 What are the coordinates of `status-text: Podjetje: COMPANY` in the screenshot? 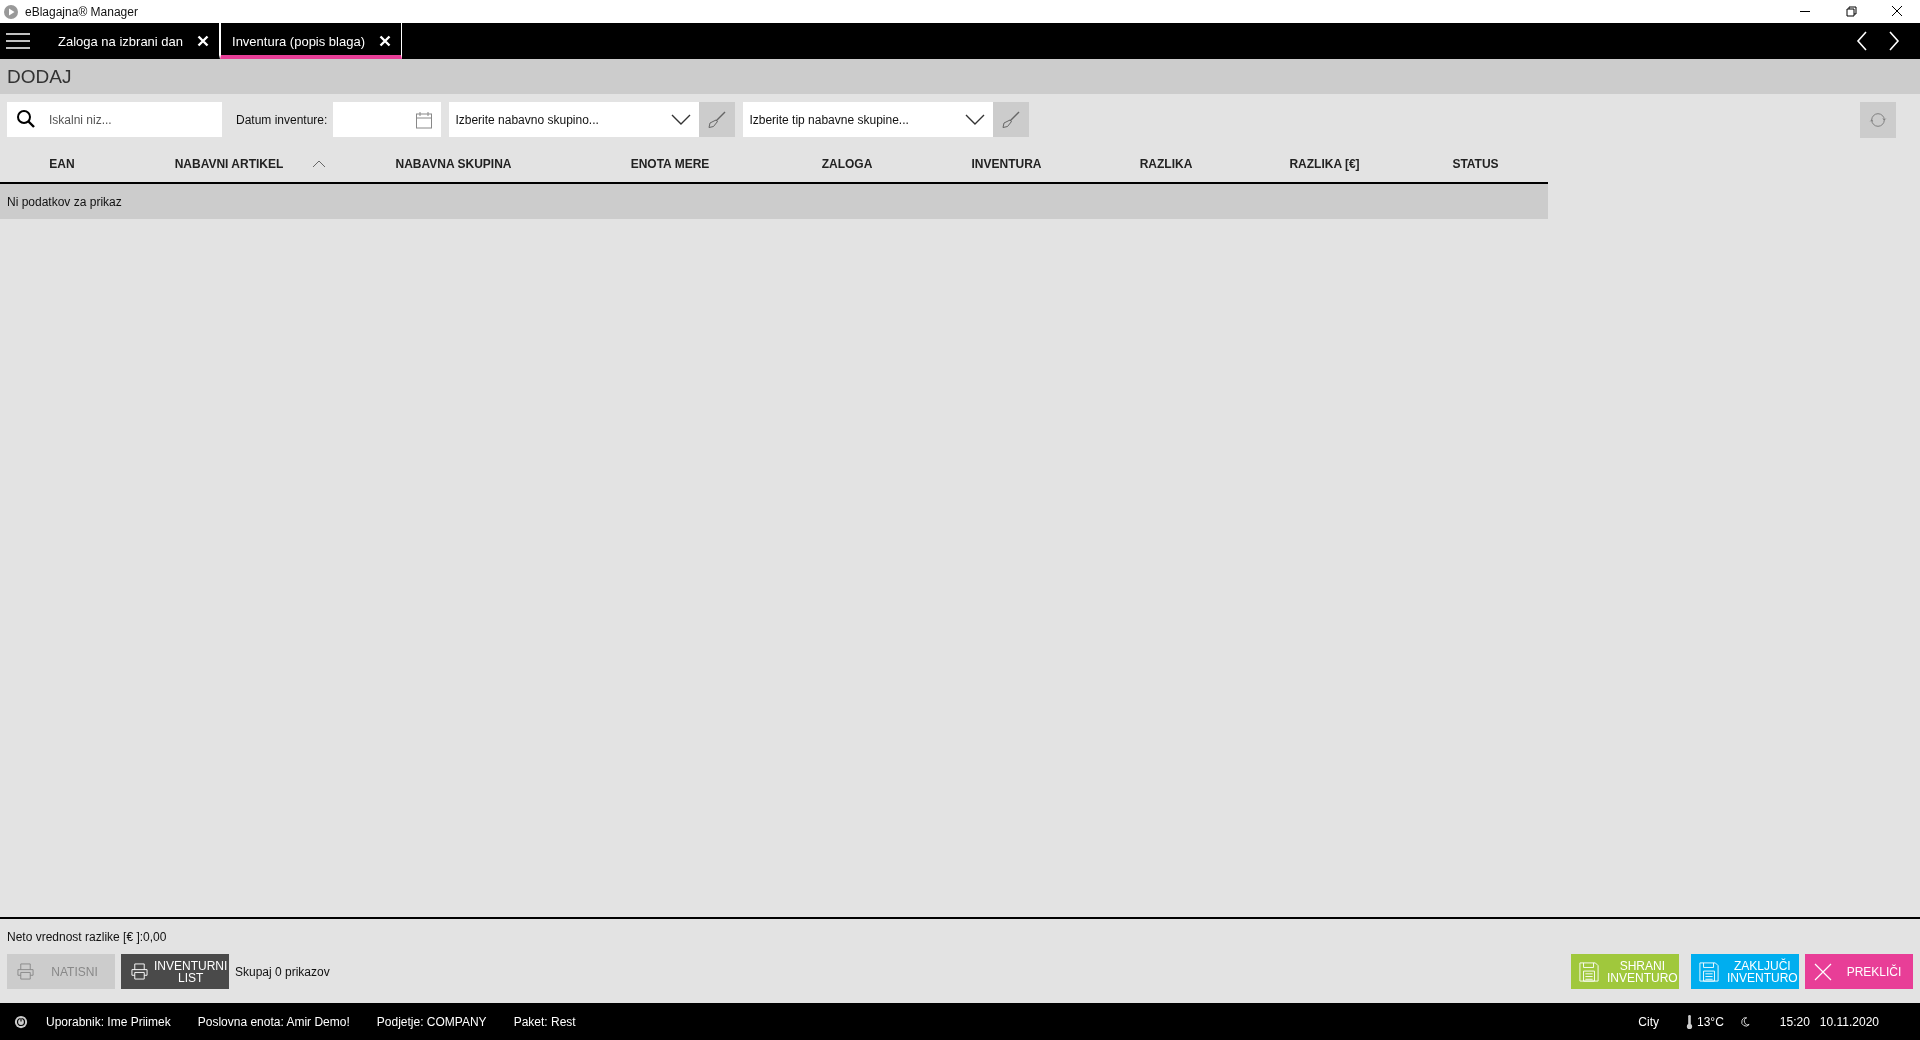 It's located at (431, 1021).